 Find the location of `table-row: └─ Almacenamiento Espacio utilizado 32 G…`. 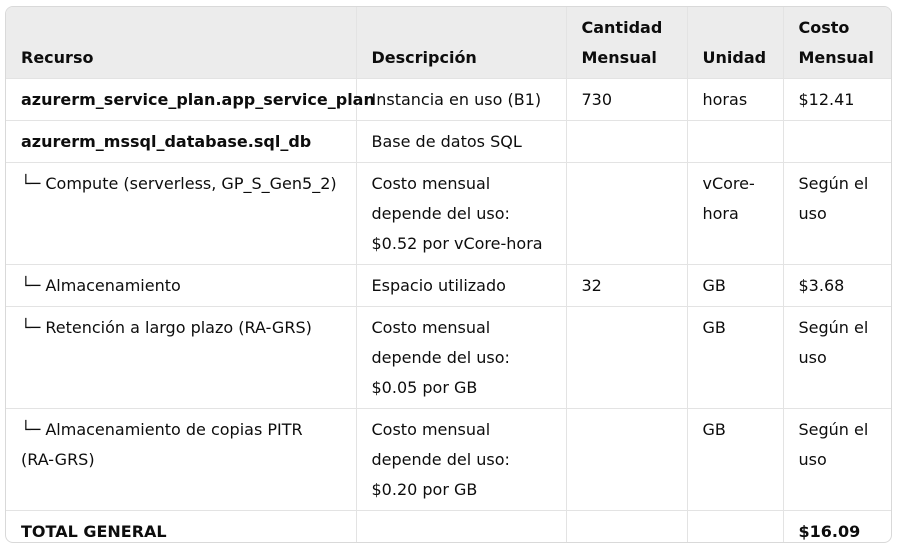

table-row: └─ Almacenamiento Espacio utilizado 32 G… is located at coordinates (448, 285).